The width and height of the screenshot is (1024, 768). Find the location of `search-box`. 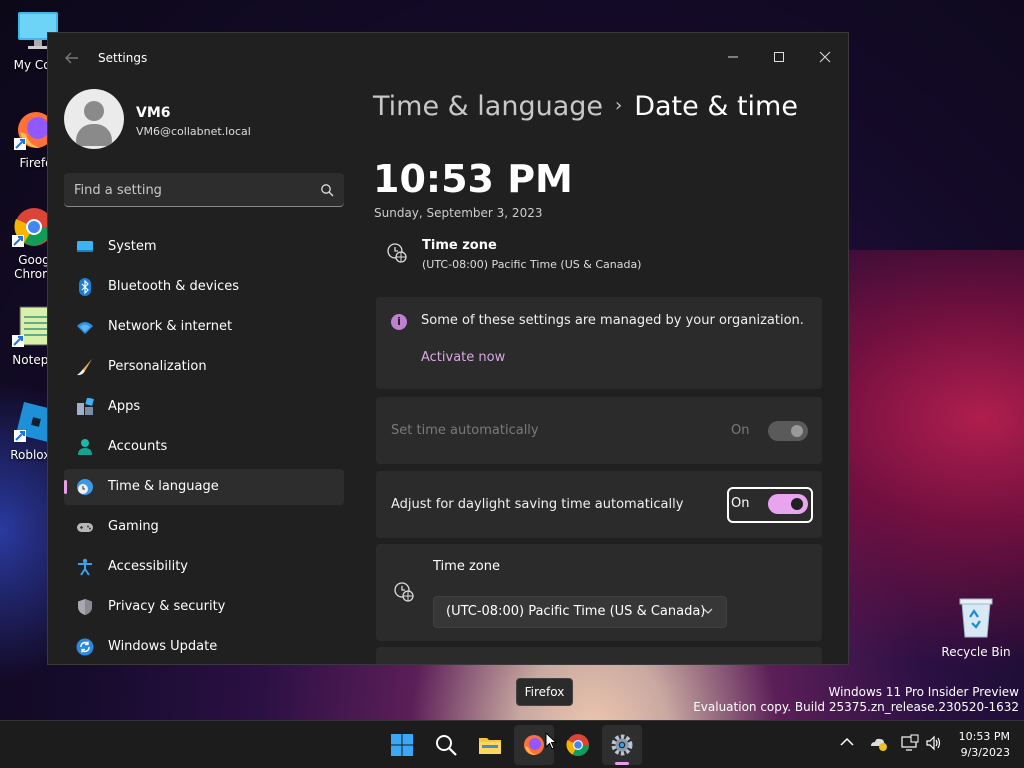

search-box is located at coordinates (204, 190).